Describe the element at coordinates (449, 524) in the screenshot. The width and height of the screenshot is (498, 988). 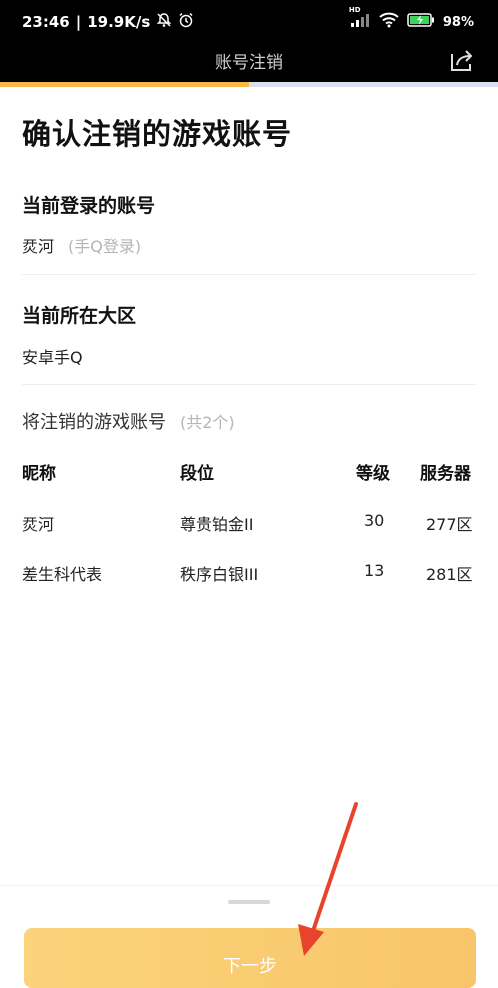
I see `table-cell-server: 277区` at that location.